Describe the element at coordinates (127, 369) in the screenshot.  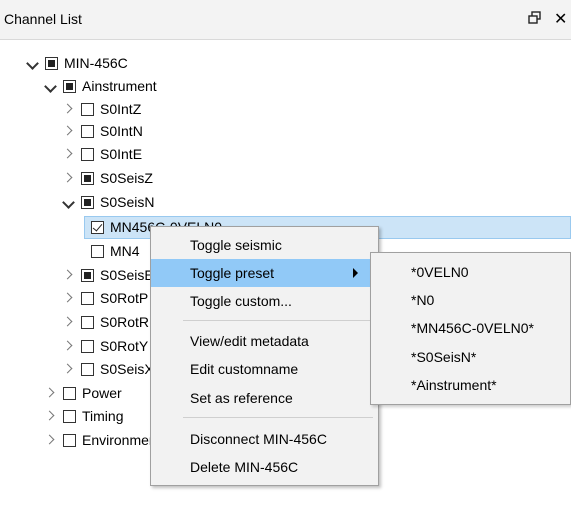
I see `tree-node-label: S0SeisX` at that location.